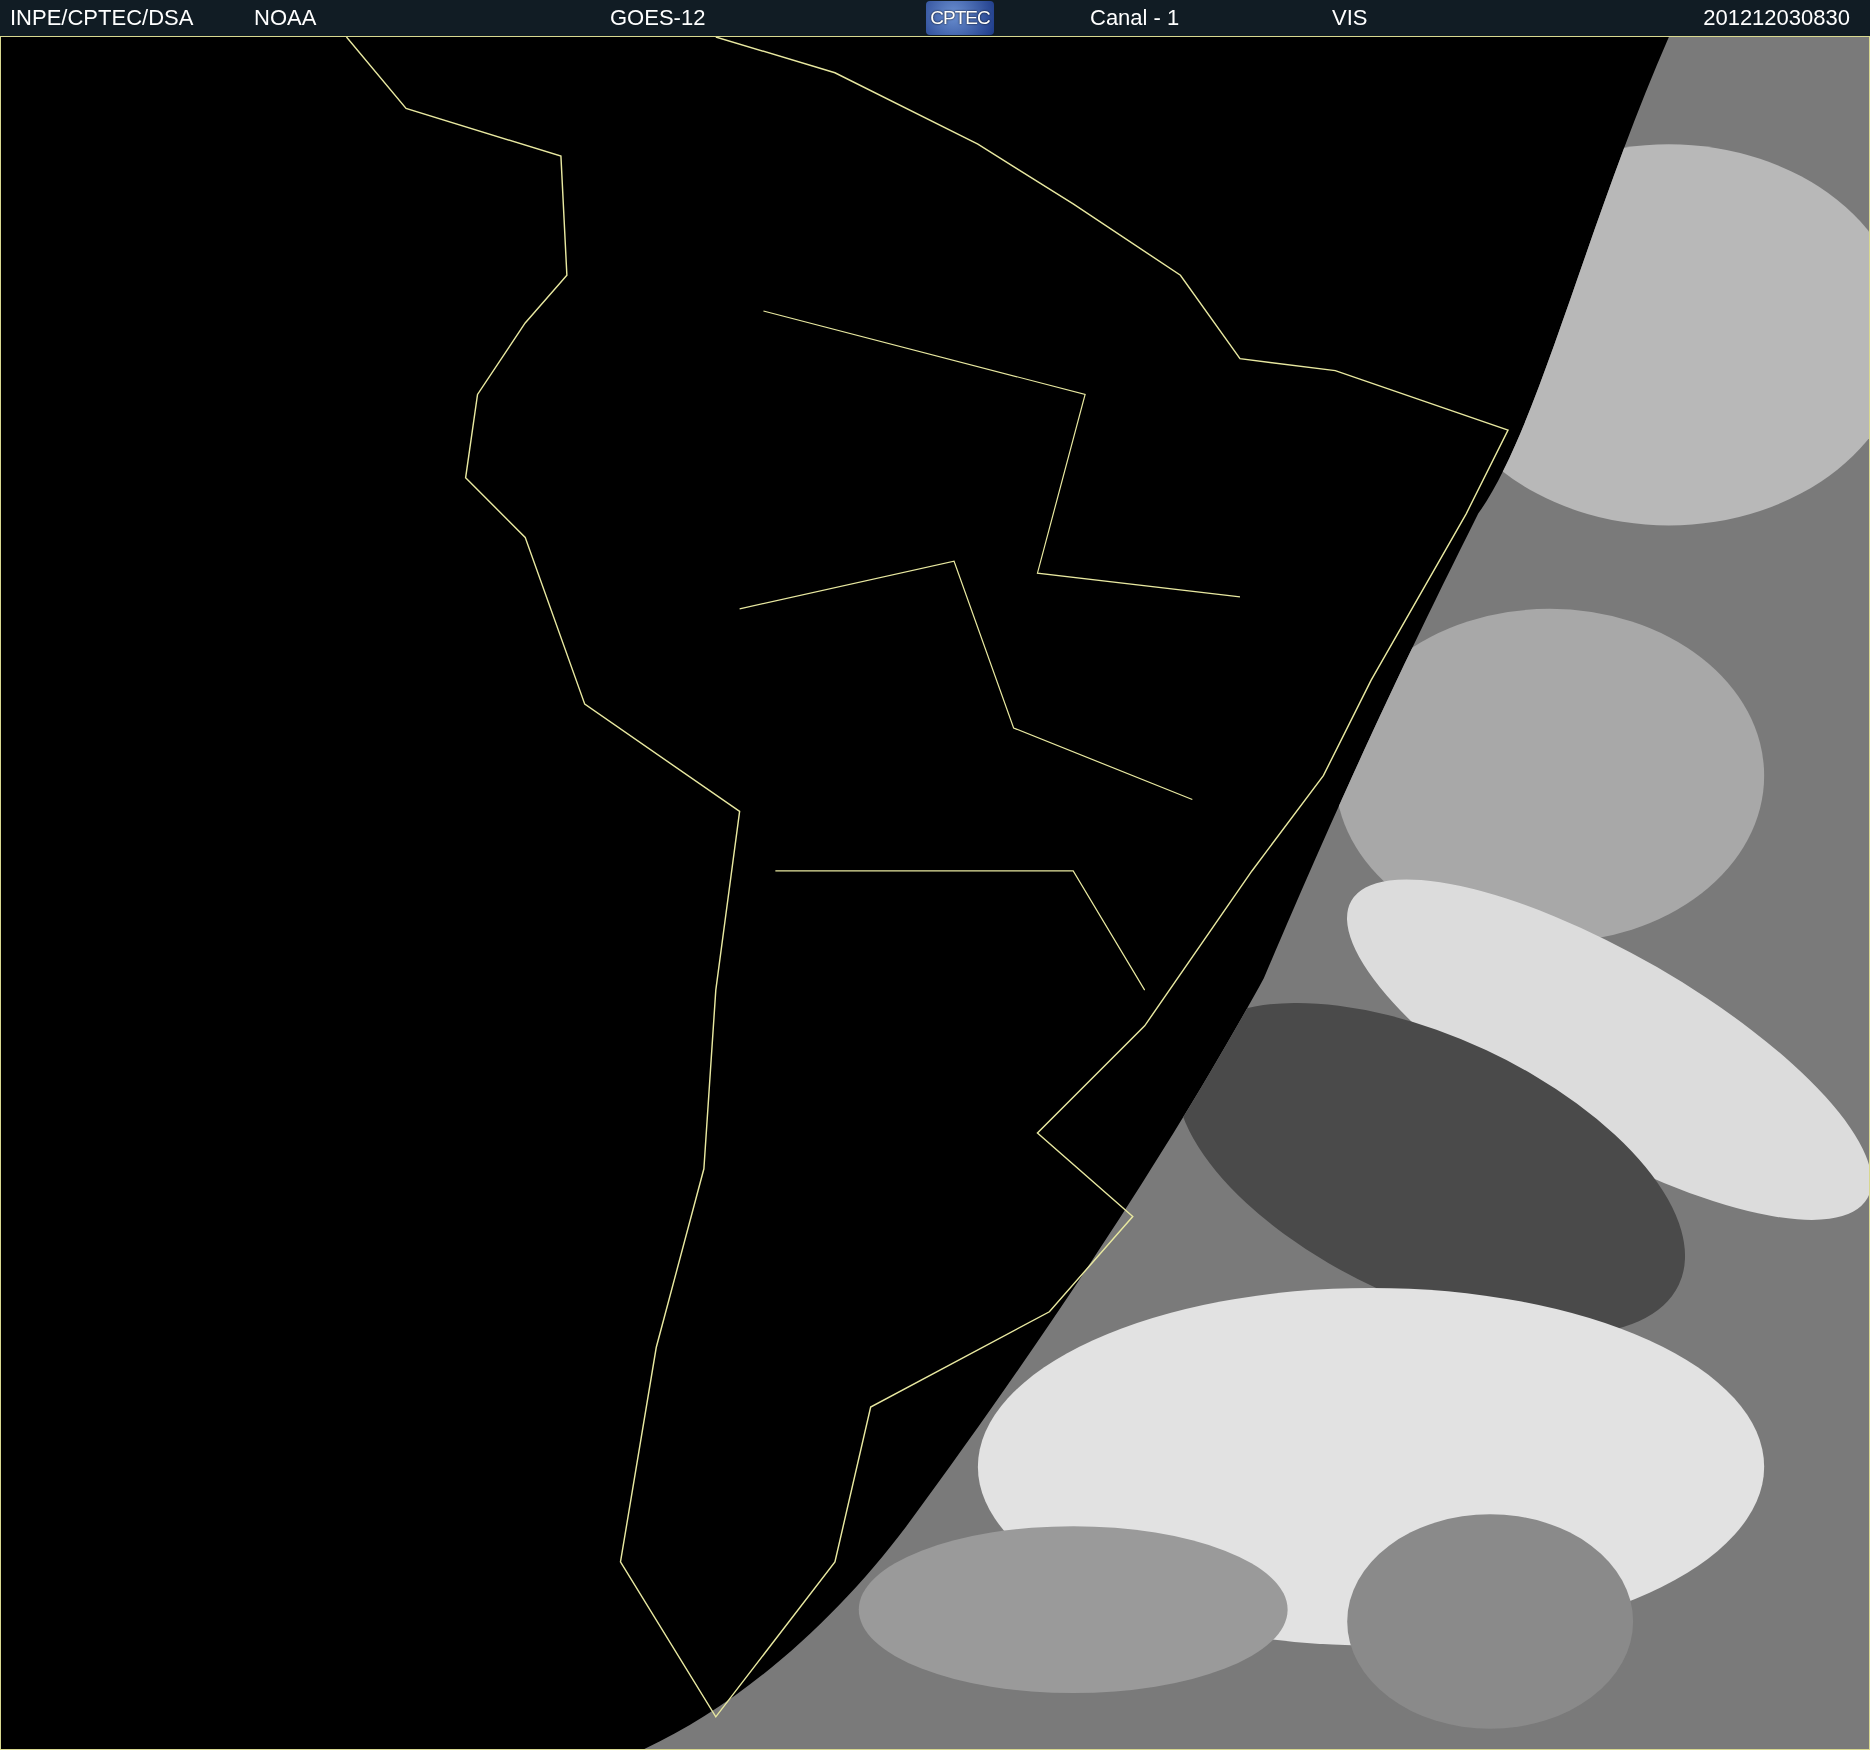  Describe the element at coordinates (1134, 18) in the screenshot. I see `channel-label: Canal - 1` at that location.